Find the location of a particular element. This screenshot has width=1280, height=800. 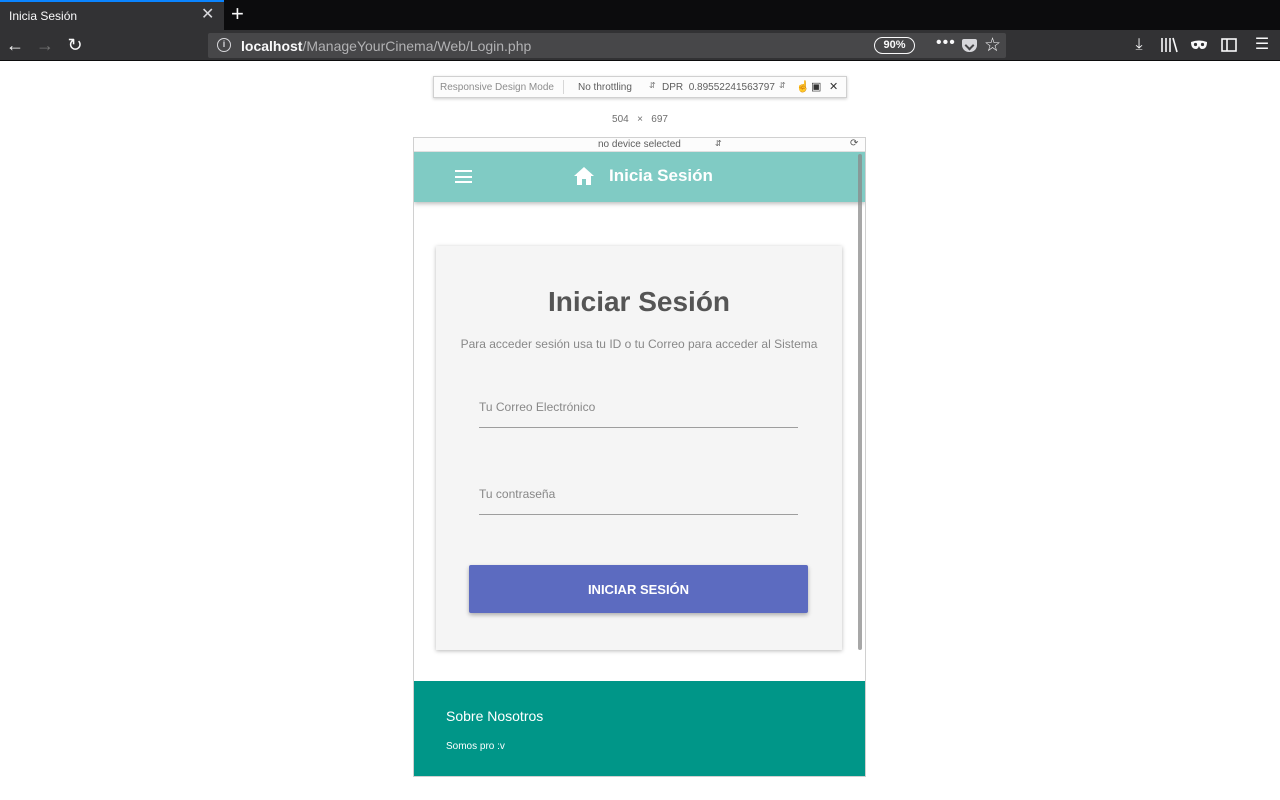

dpr-value: 0.89552241563797 is located at coordinates (731, 87).